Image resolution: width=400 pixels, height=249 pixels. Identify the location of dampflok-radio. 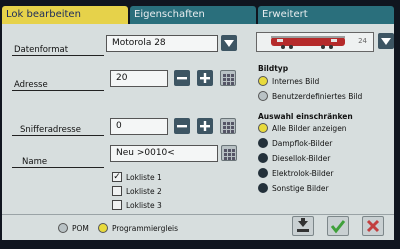
(263, 143).